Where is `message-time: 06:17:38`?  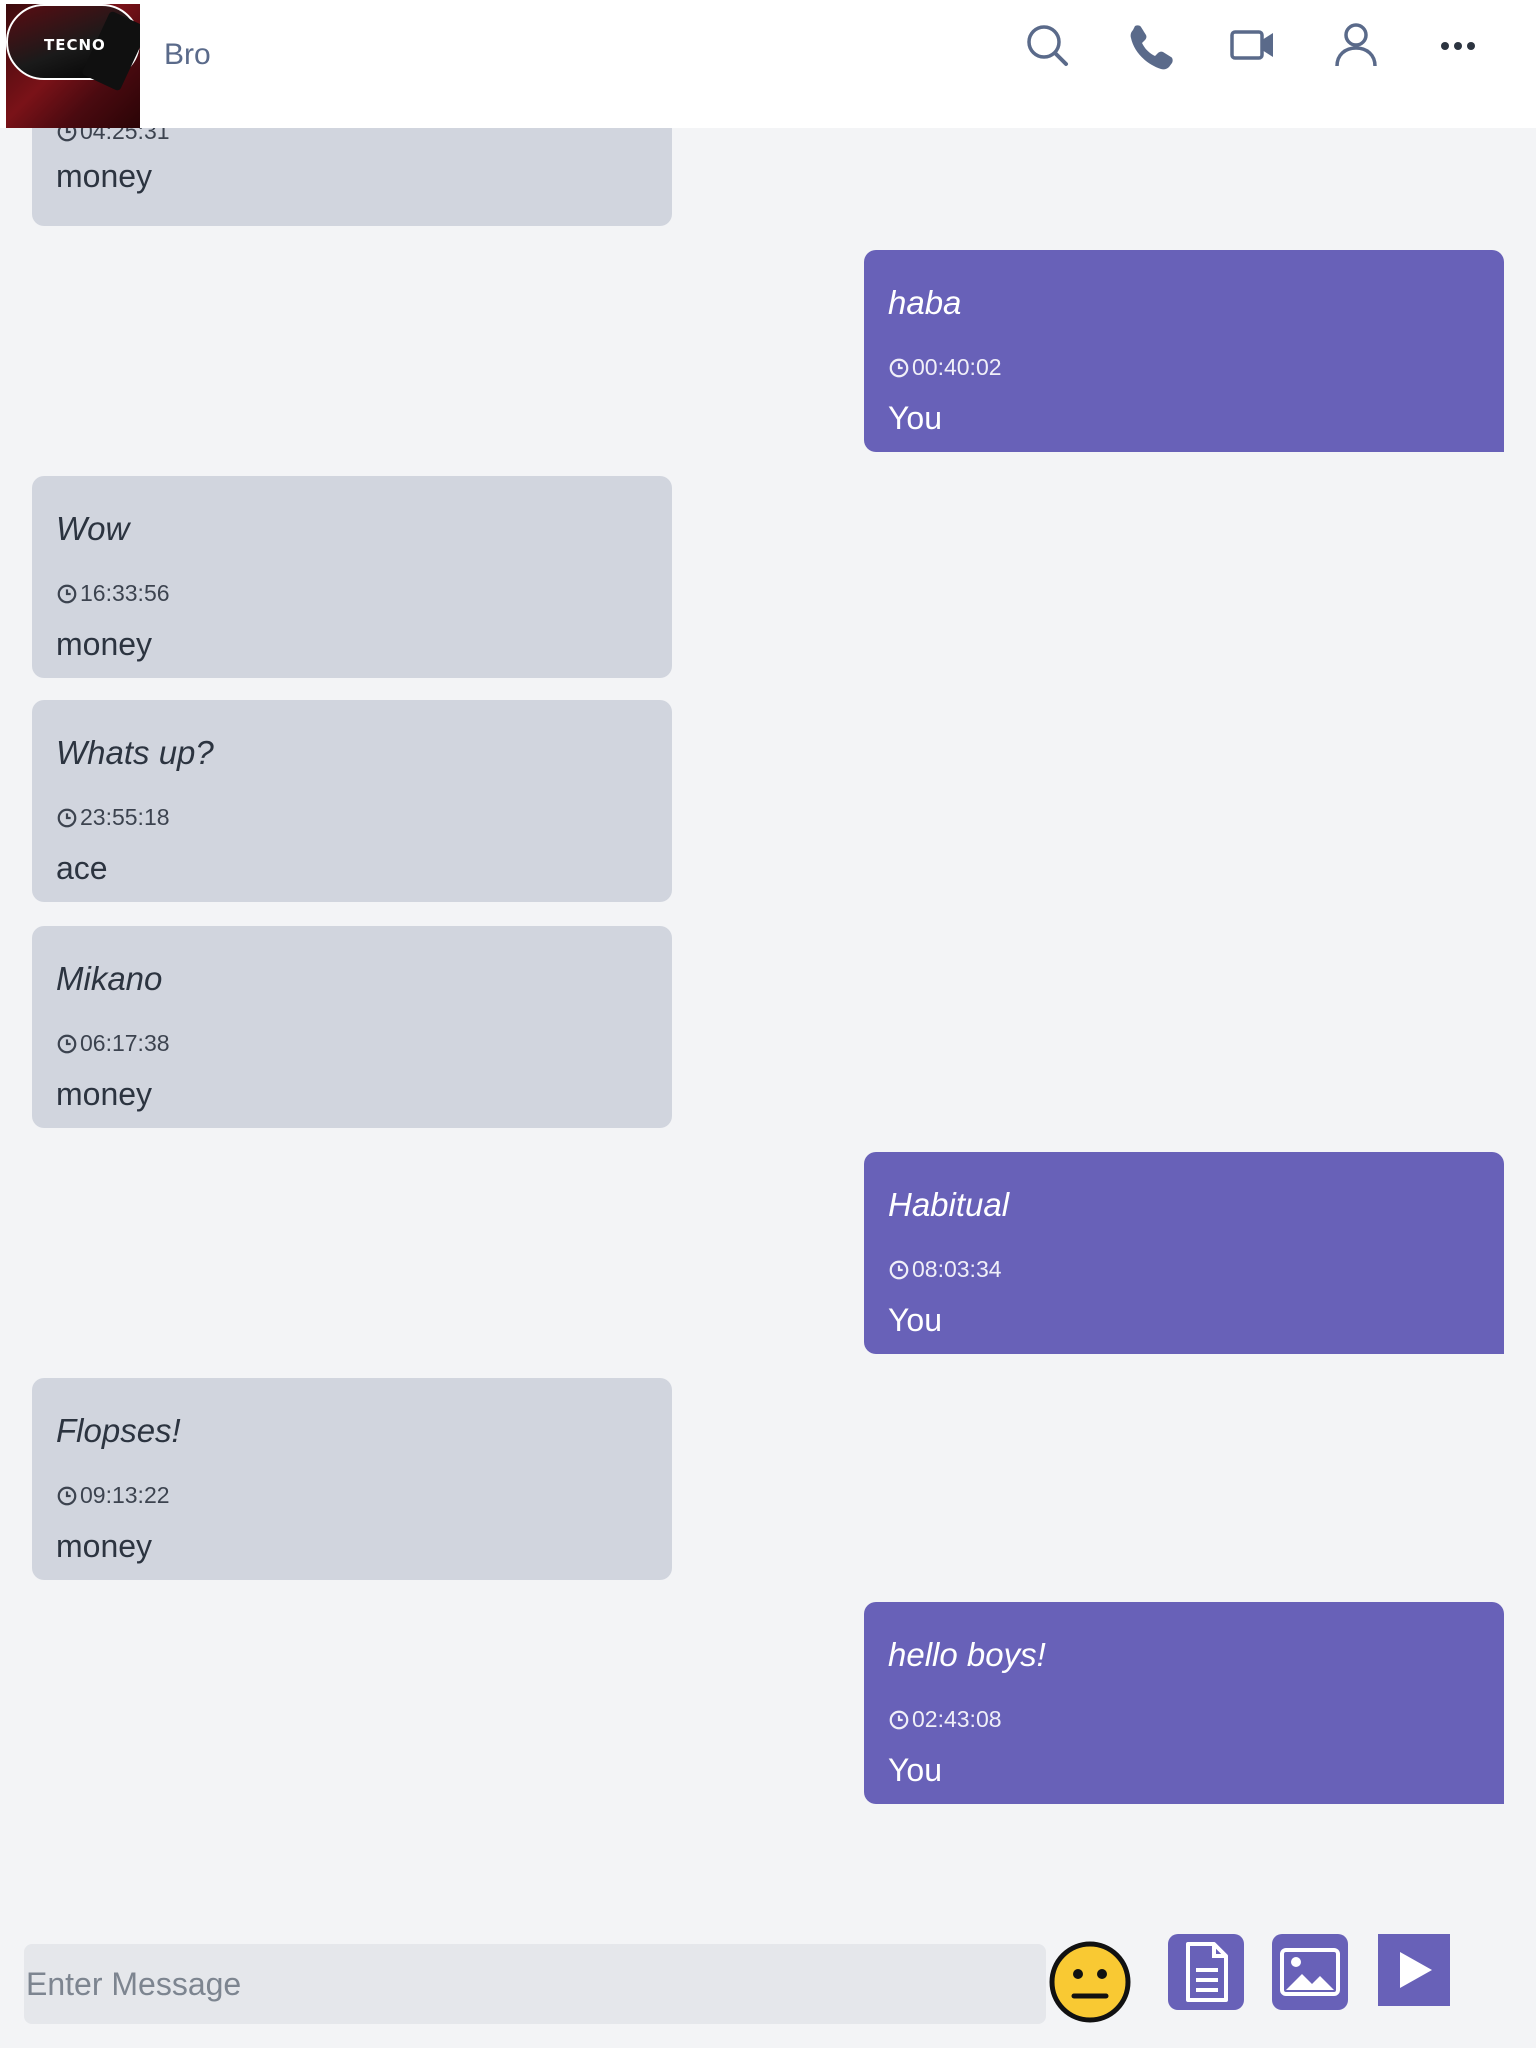 message-time: 06:17:38 is located at coordinates (113, 1043).